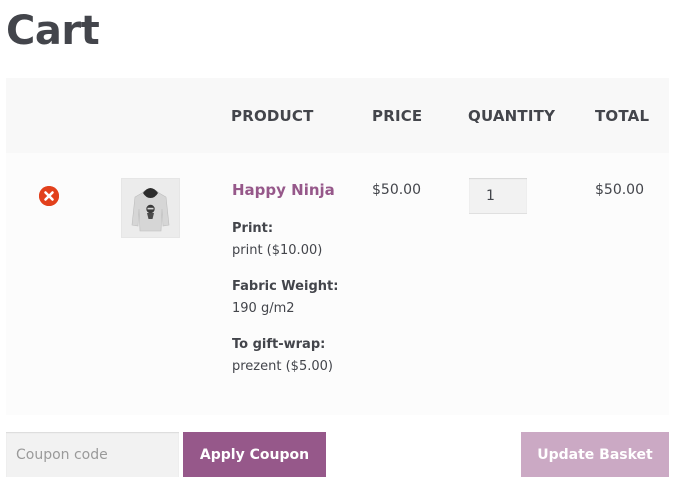 The height and width of the screenshot is (485, 674). Describe the element at coordinates (397, 116) in the screenshot. I see `header-price: PRICE` at that location.